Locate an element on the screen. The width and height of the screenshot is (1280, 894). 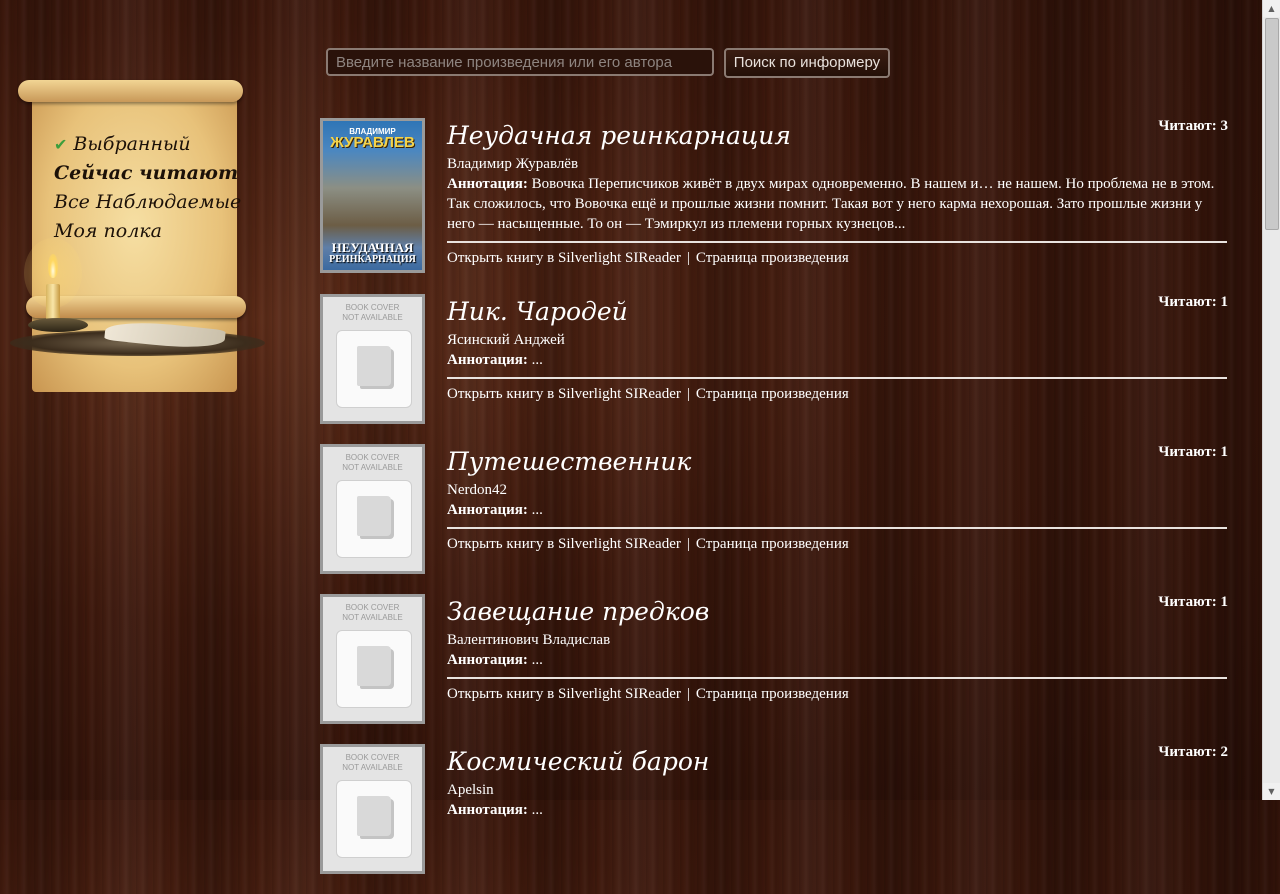
book-author: Ясинский Анджей is located at coordinates (506, 340).